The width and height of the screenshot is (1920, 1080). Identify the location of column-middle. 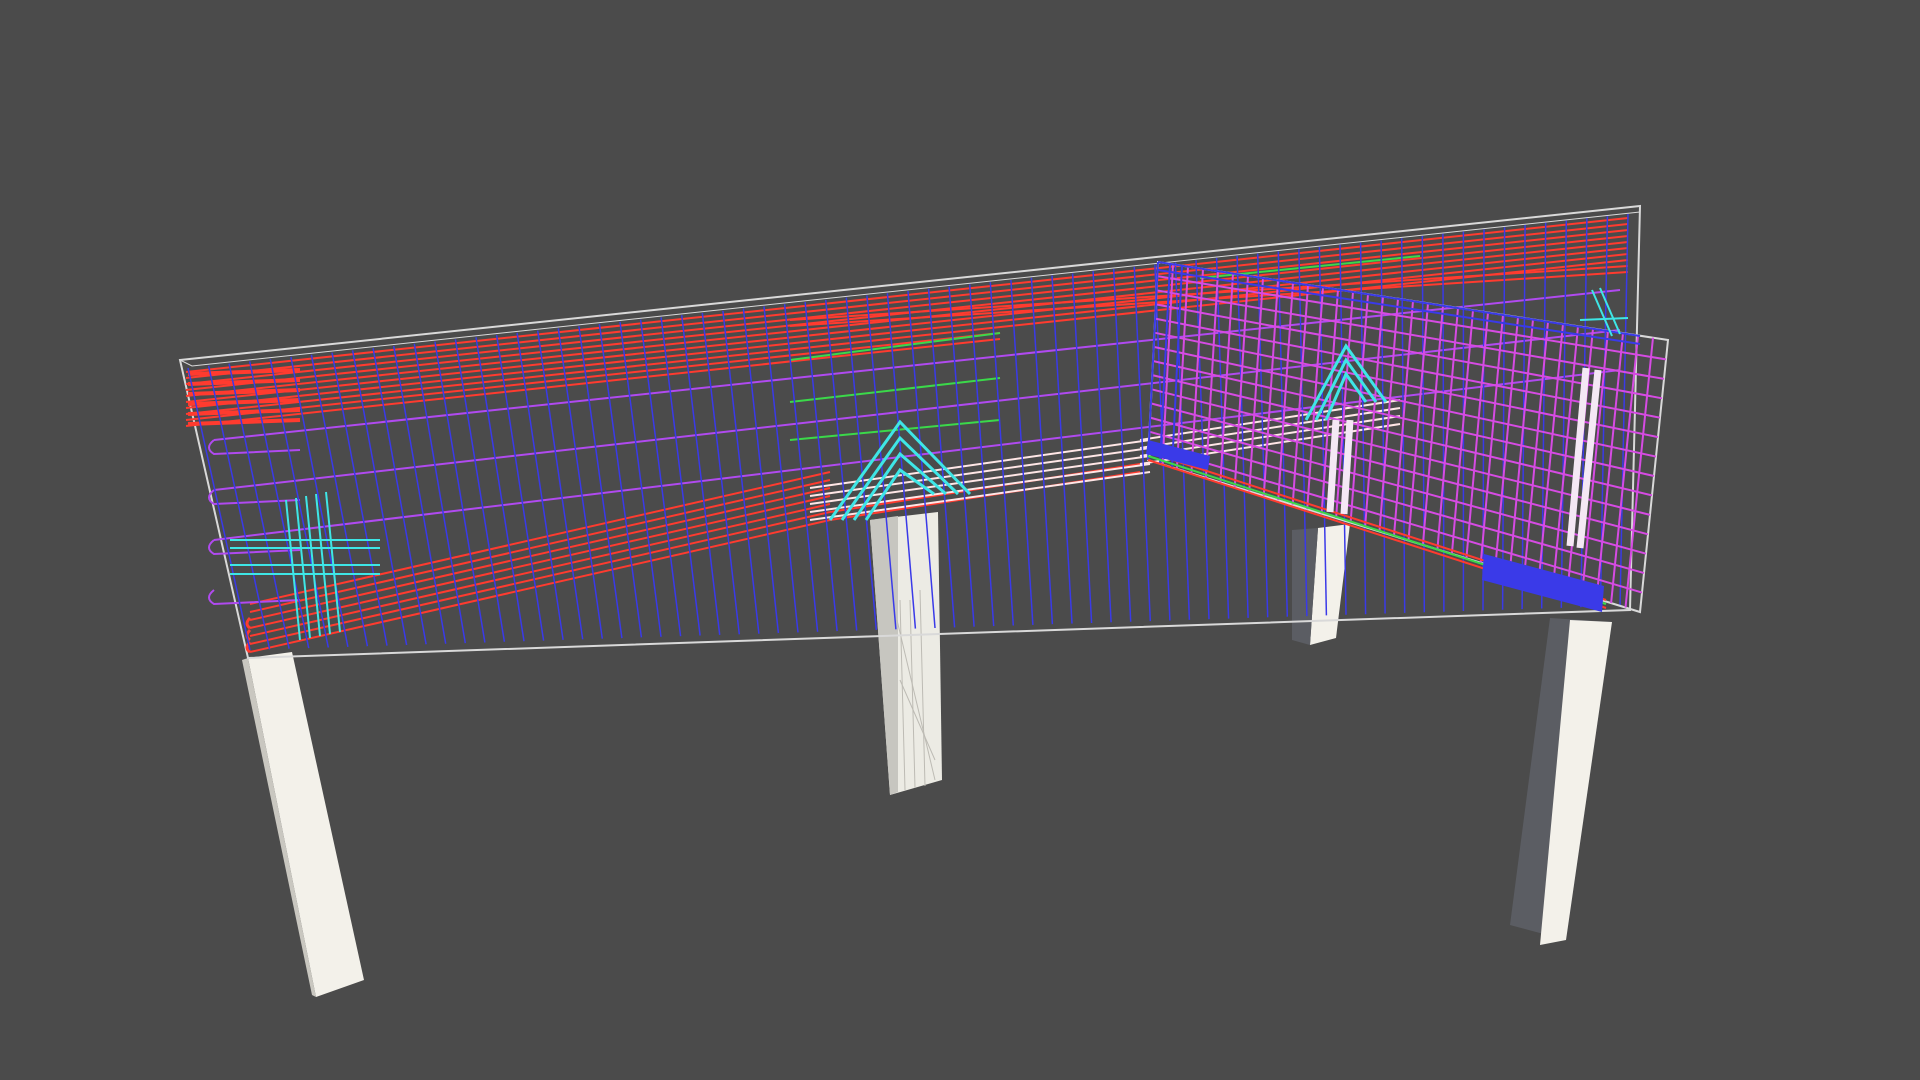
(906, 653).